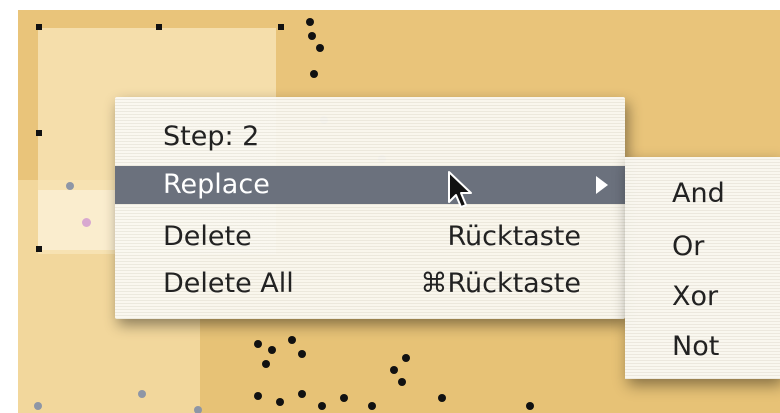 This screenshot has height=413, width=780. What do you see at coordinates (211, 136) in the screenshot?
I see `menu-item-label: Step: 2` at bounding box center [211, 136].